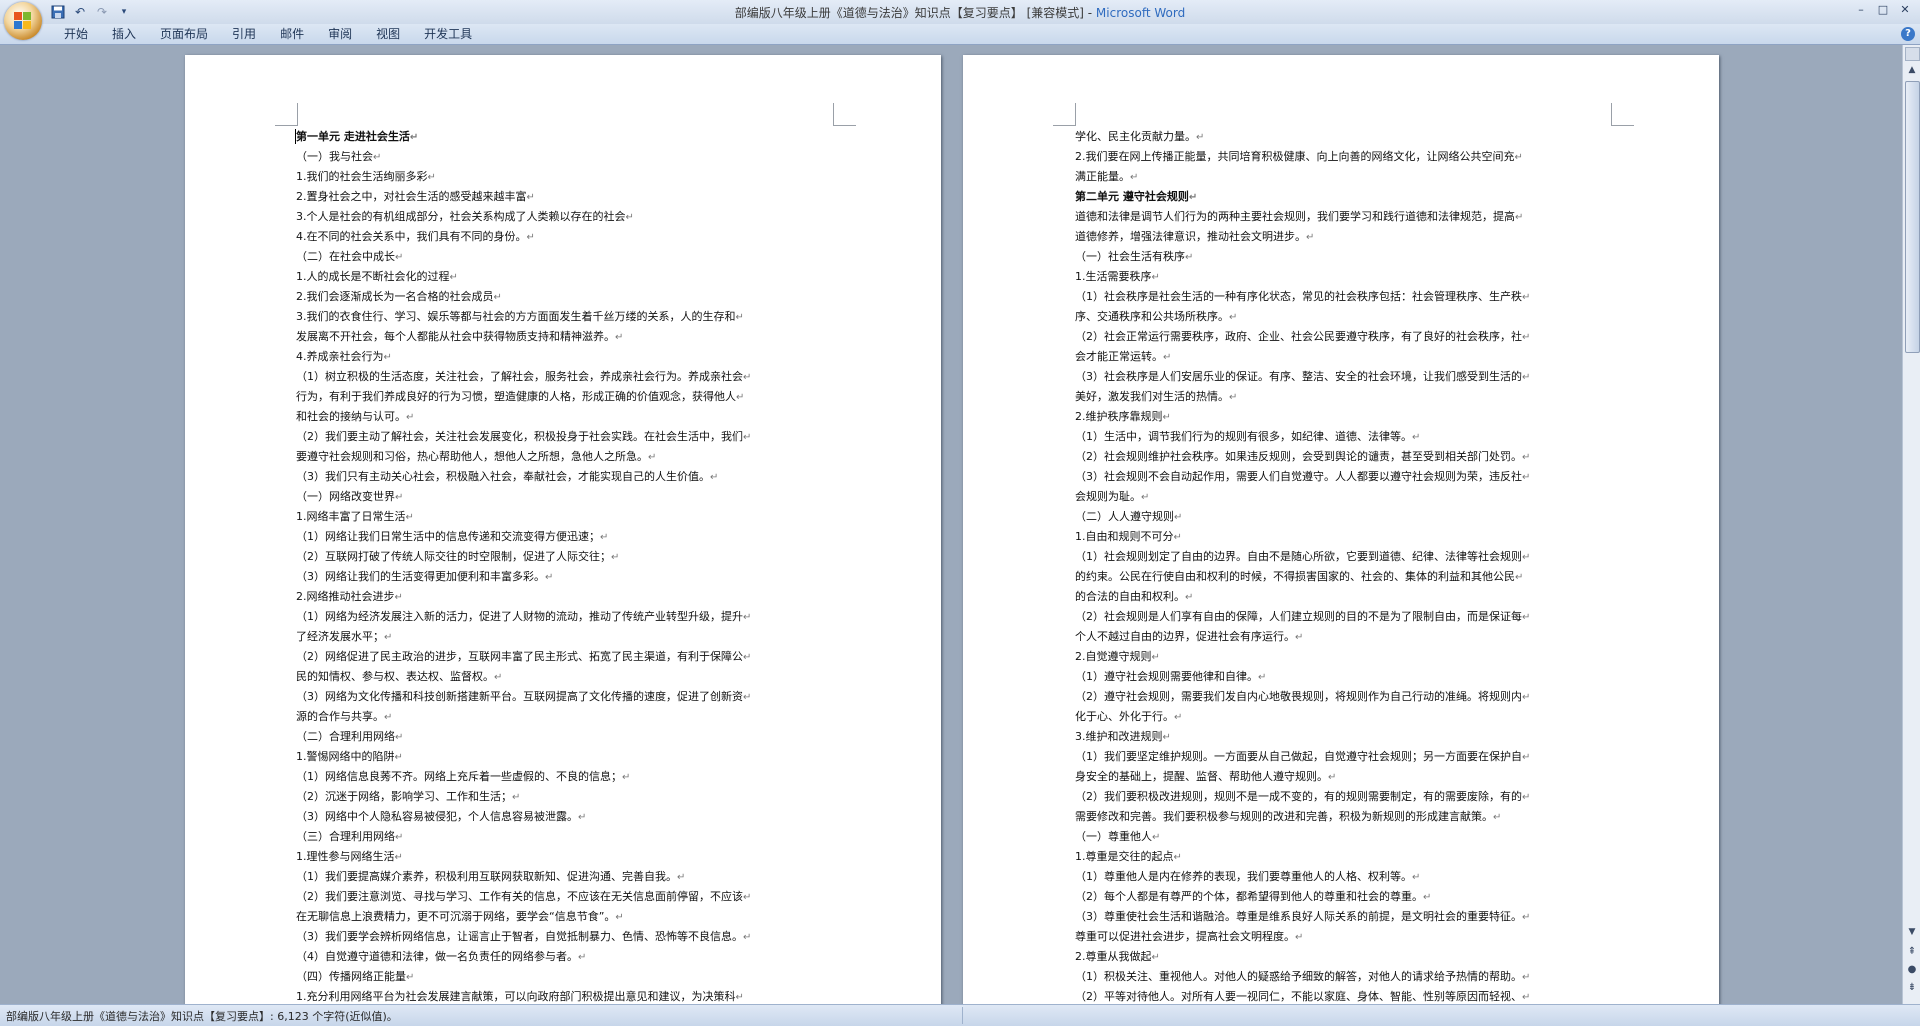 The height and width of the screenshot is (1026, 1920). What do you see at coordinates (1253, 896) in the screenshot?
I see `paragraph-line: （2）每个人都是有尊严的个体，都希望得到他人的尊重和社会的尊重。↵` at bounding box center [1253, 896].